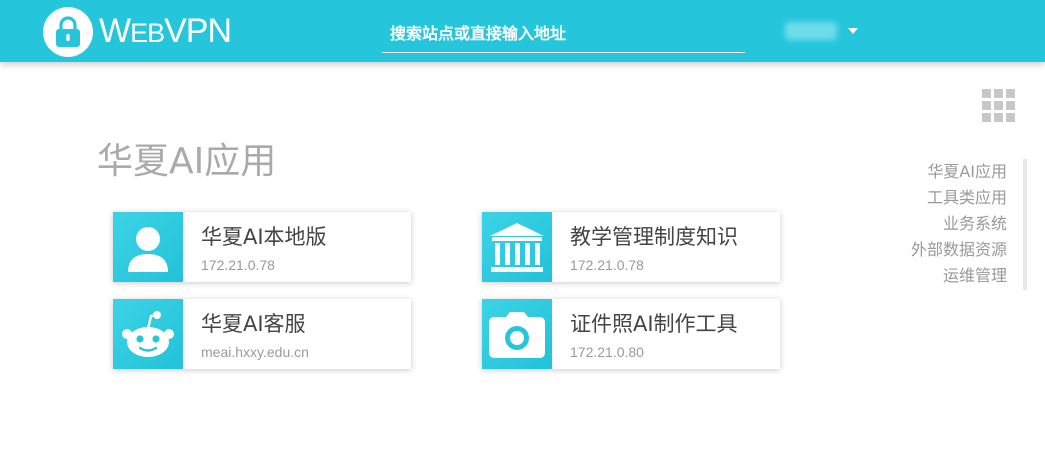 This screenshot has height=450, width=1045. What do you see at coordinates (607, 352) in the screenshot?
I see `card-address: 172.21.0.80` at bounding box center [607, 352].